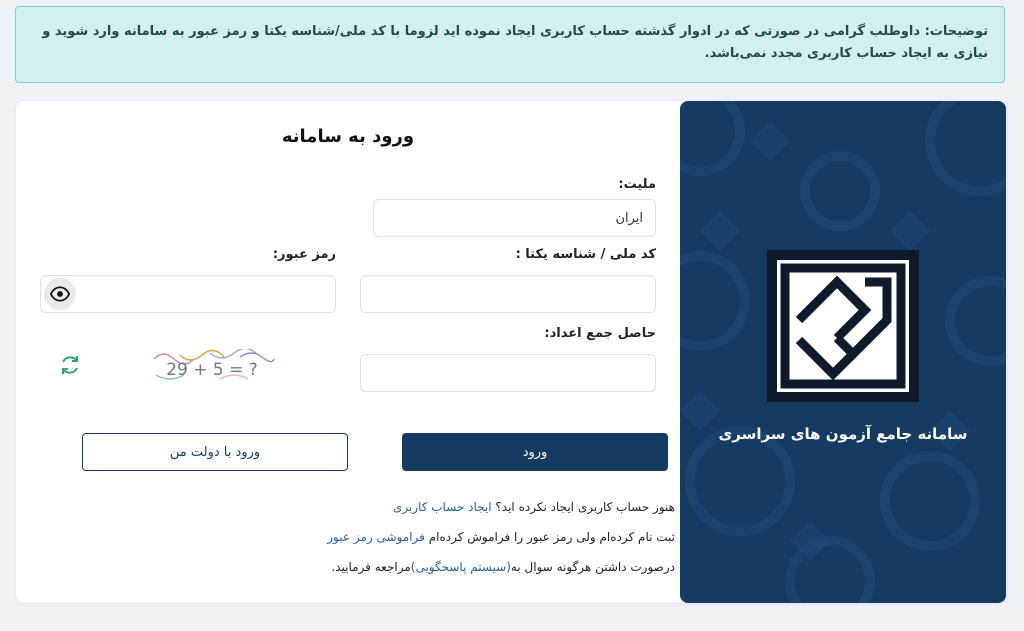  I want to click on brand-logo, so click(843, 326).